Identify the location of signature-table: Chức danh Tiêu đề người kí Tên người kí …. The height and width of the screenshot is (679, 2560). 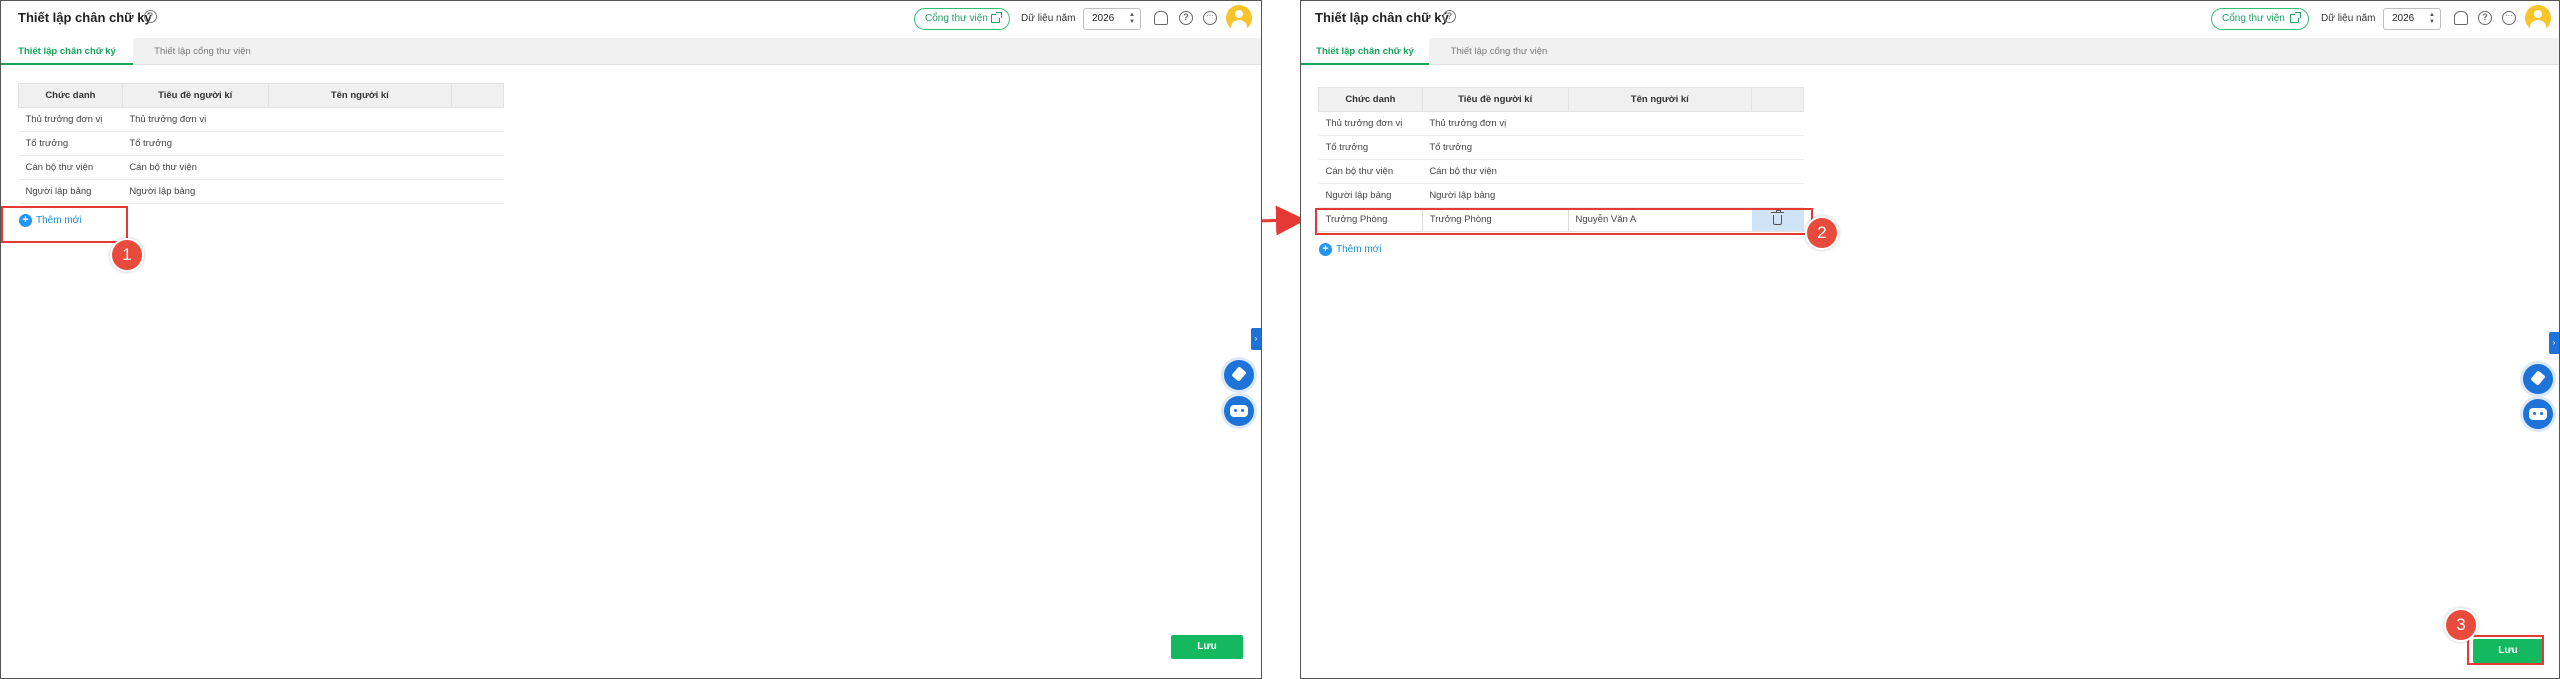
(261, 143).